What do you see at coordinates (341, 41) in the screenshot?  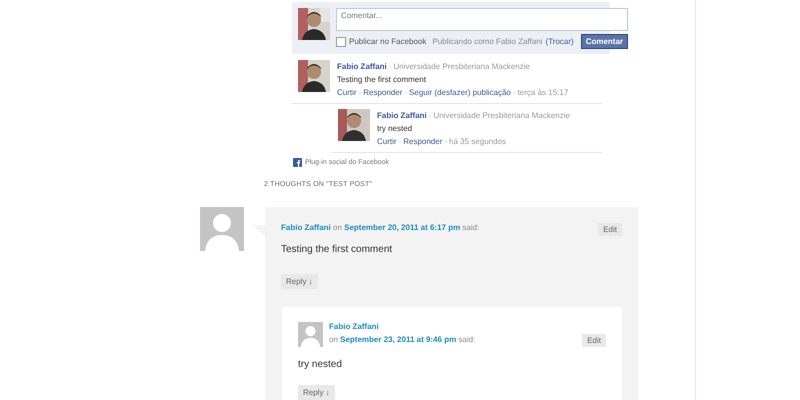 I see `checkbox` at bounding box center [341, 41].